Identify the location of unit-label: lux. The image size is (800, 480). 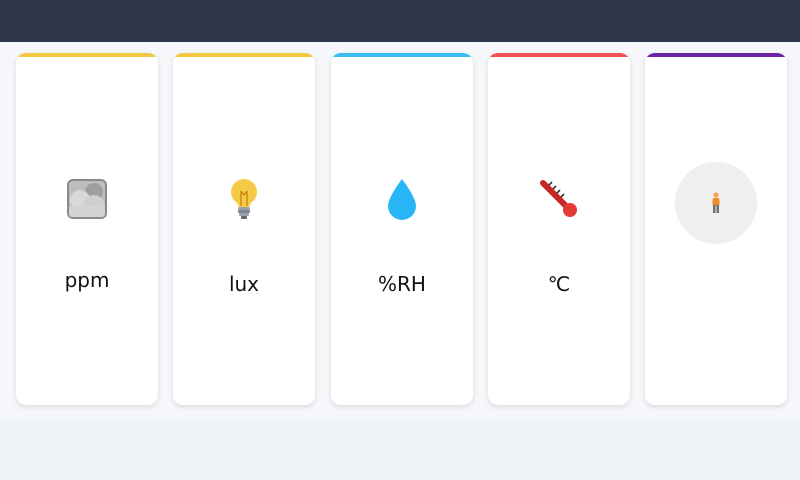
(244, 284).